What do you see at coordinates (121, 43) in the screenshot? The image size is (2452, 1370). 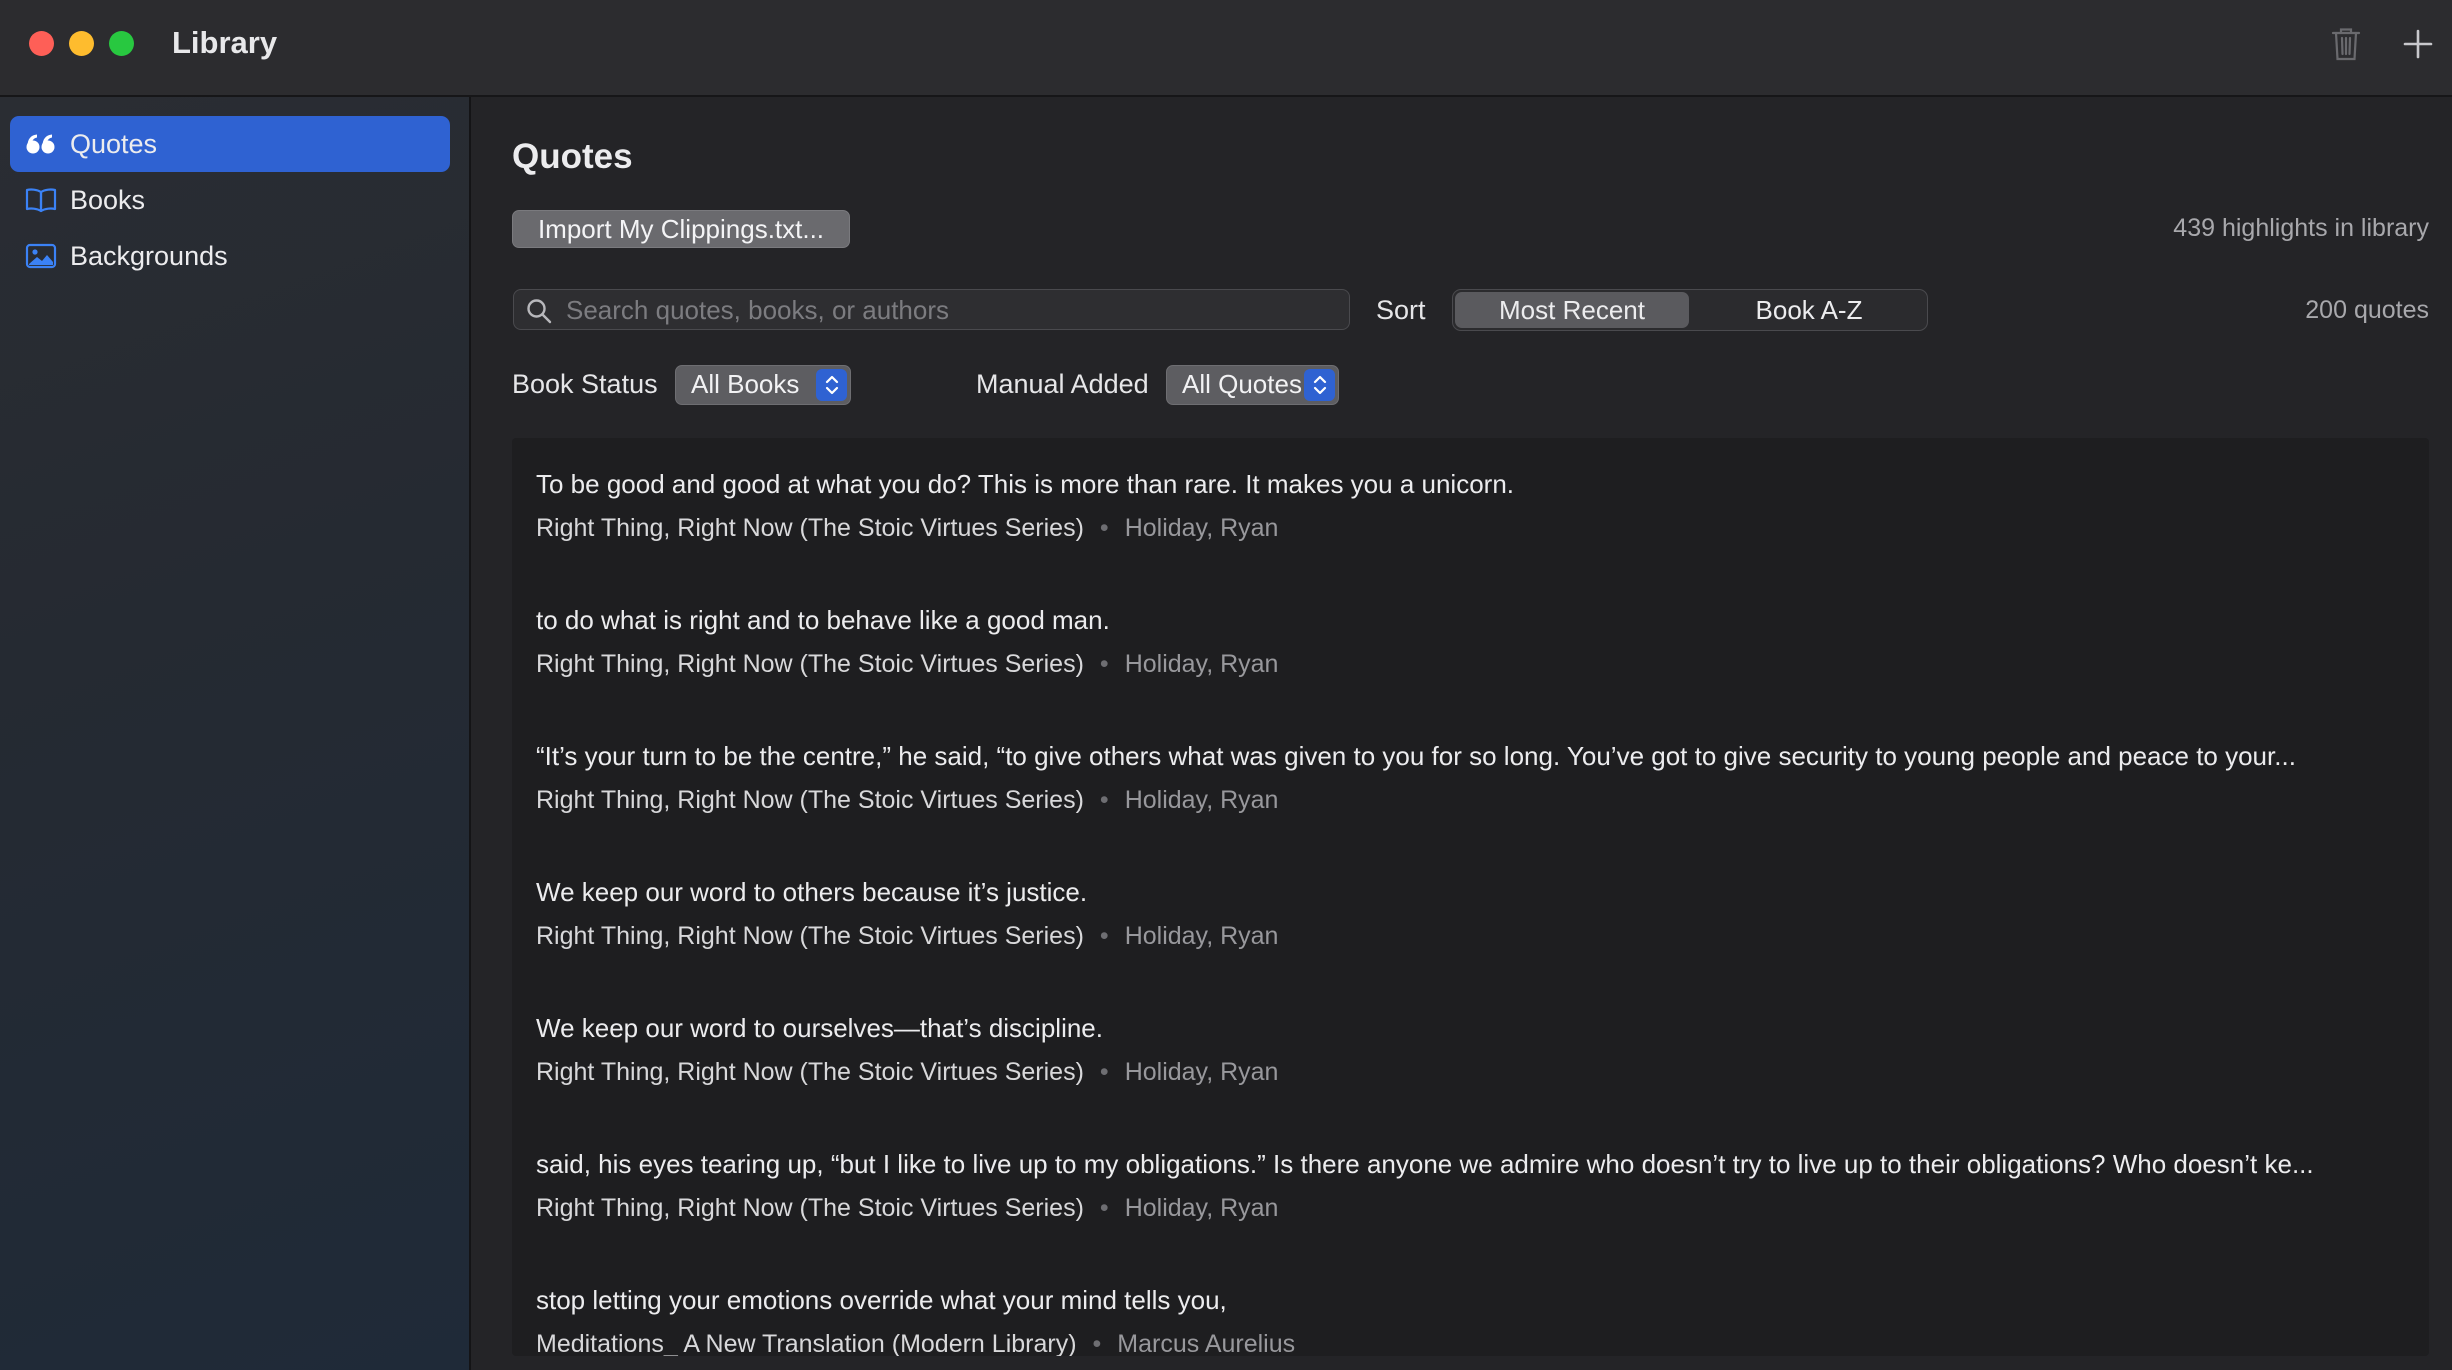 I see `zoom-window-button` at bounding box center [121, 43].